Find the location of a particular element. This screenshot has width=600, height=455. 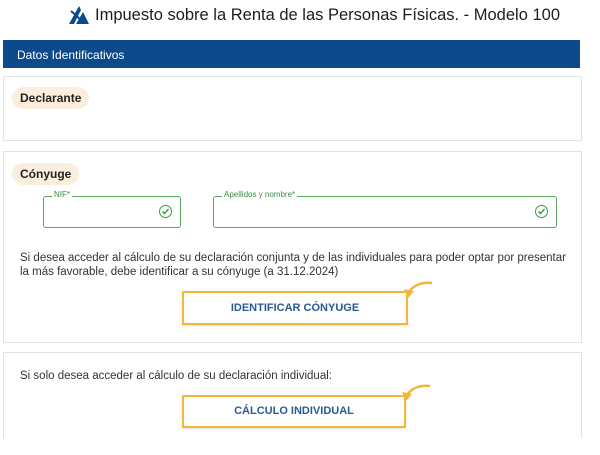

section-header: Datos Identificativos is located at coordinates (291, 54).